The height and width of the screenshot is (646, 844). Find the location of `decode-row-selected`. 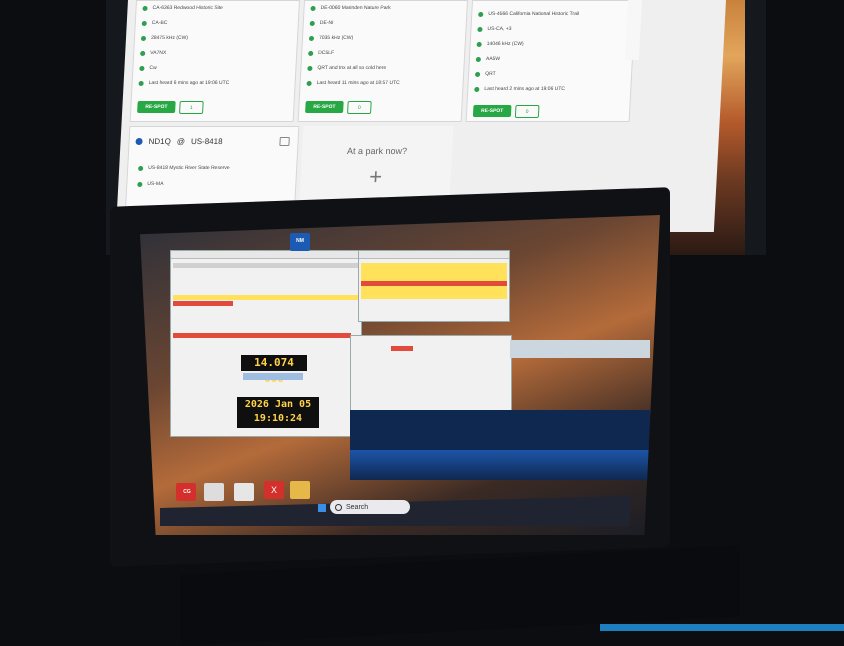

decode-row-selected is located at coordinates (262, 335).